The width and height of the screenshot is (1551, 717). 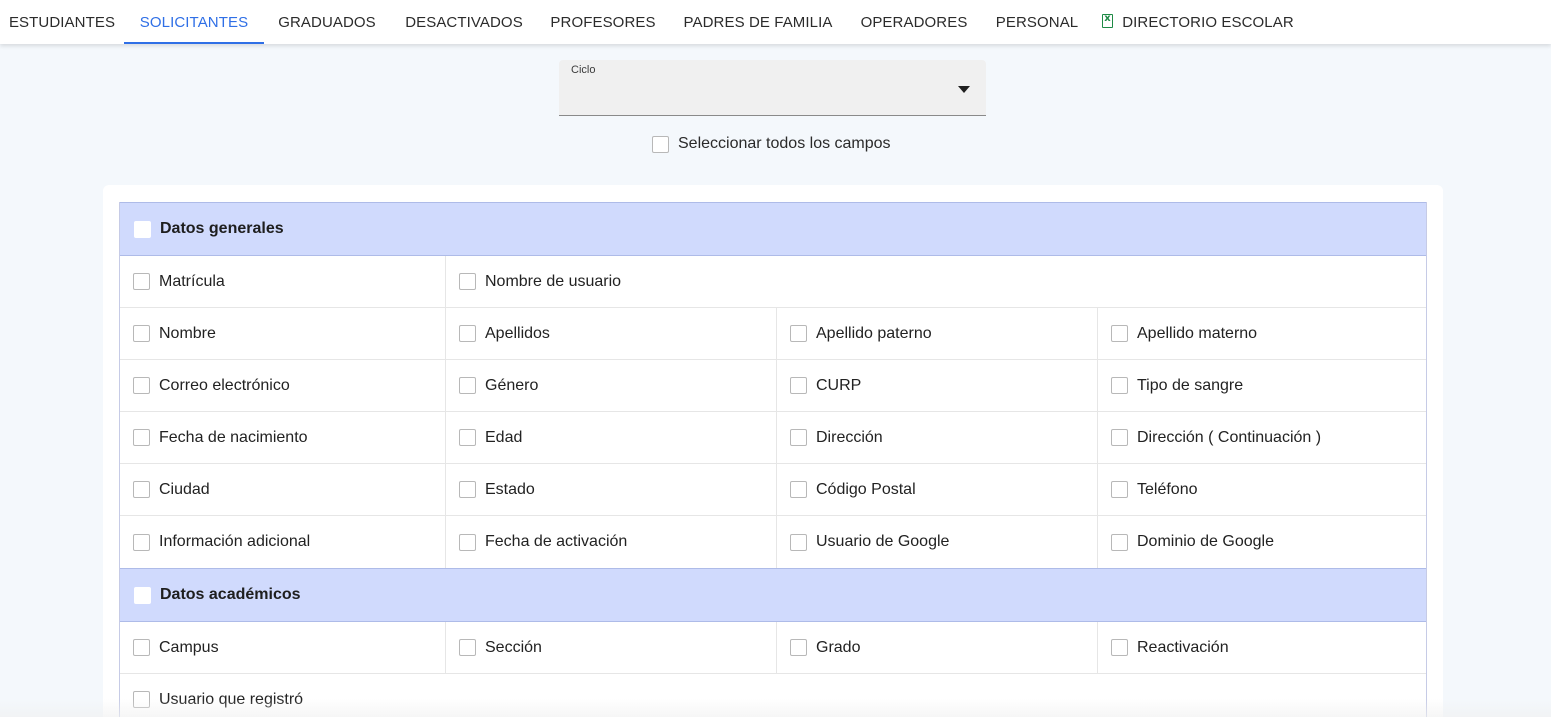 What do you see at coordinates (510, 489) in the screenshot?
I see `field-label: Estado` at bounding box center [510, 489].